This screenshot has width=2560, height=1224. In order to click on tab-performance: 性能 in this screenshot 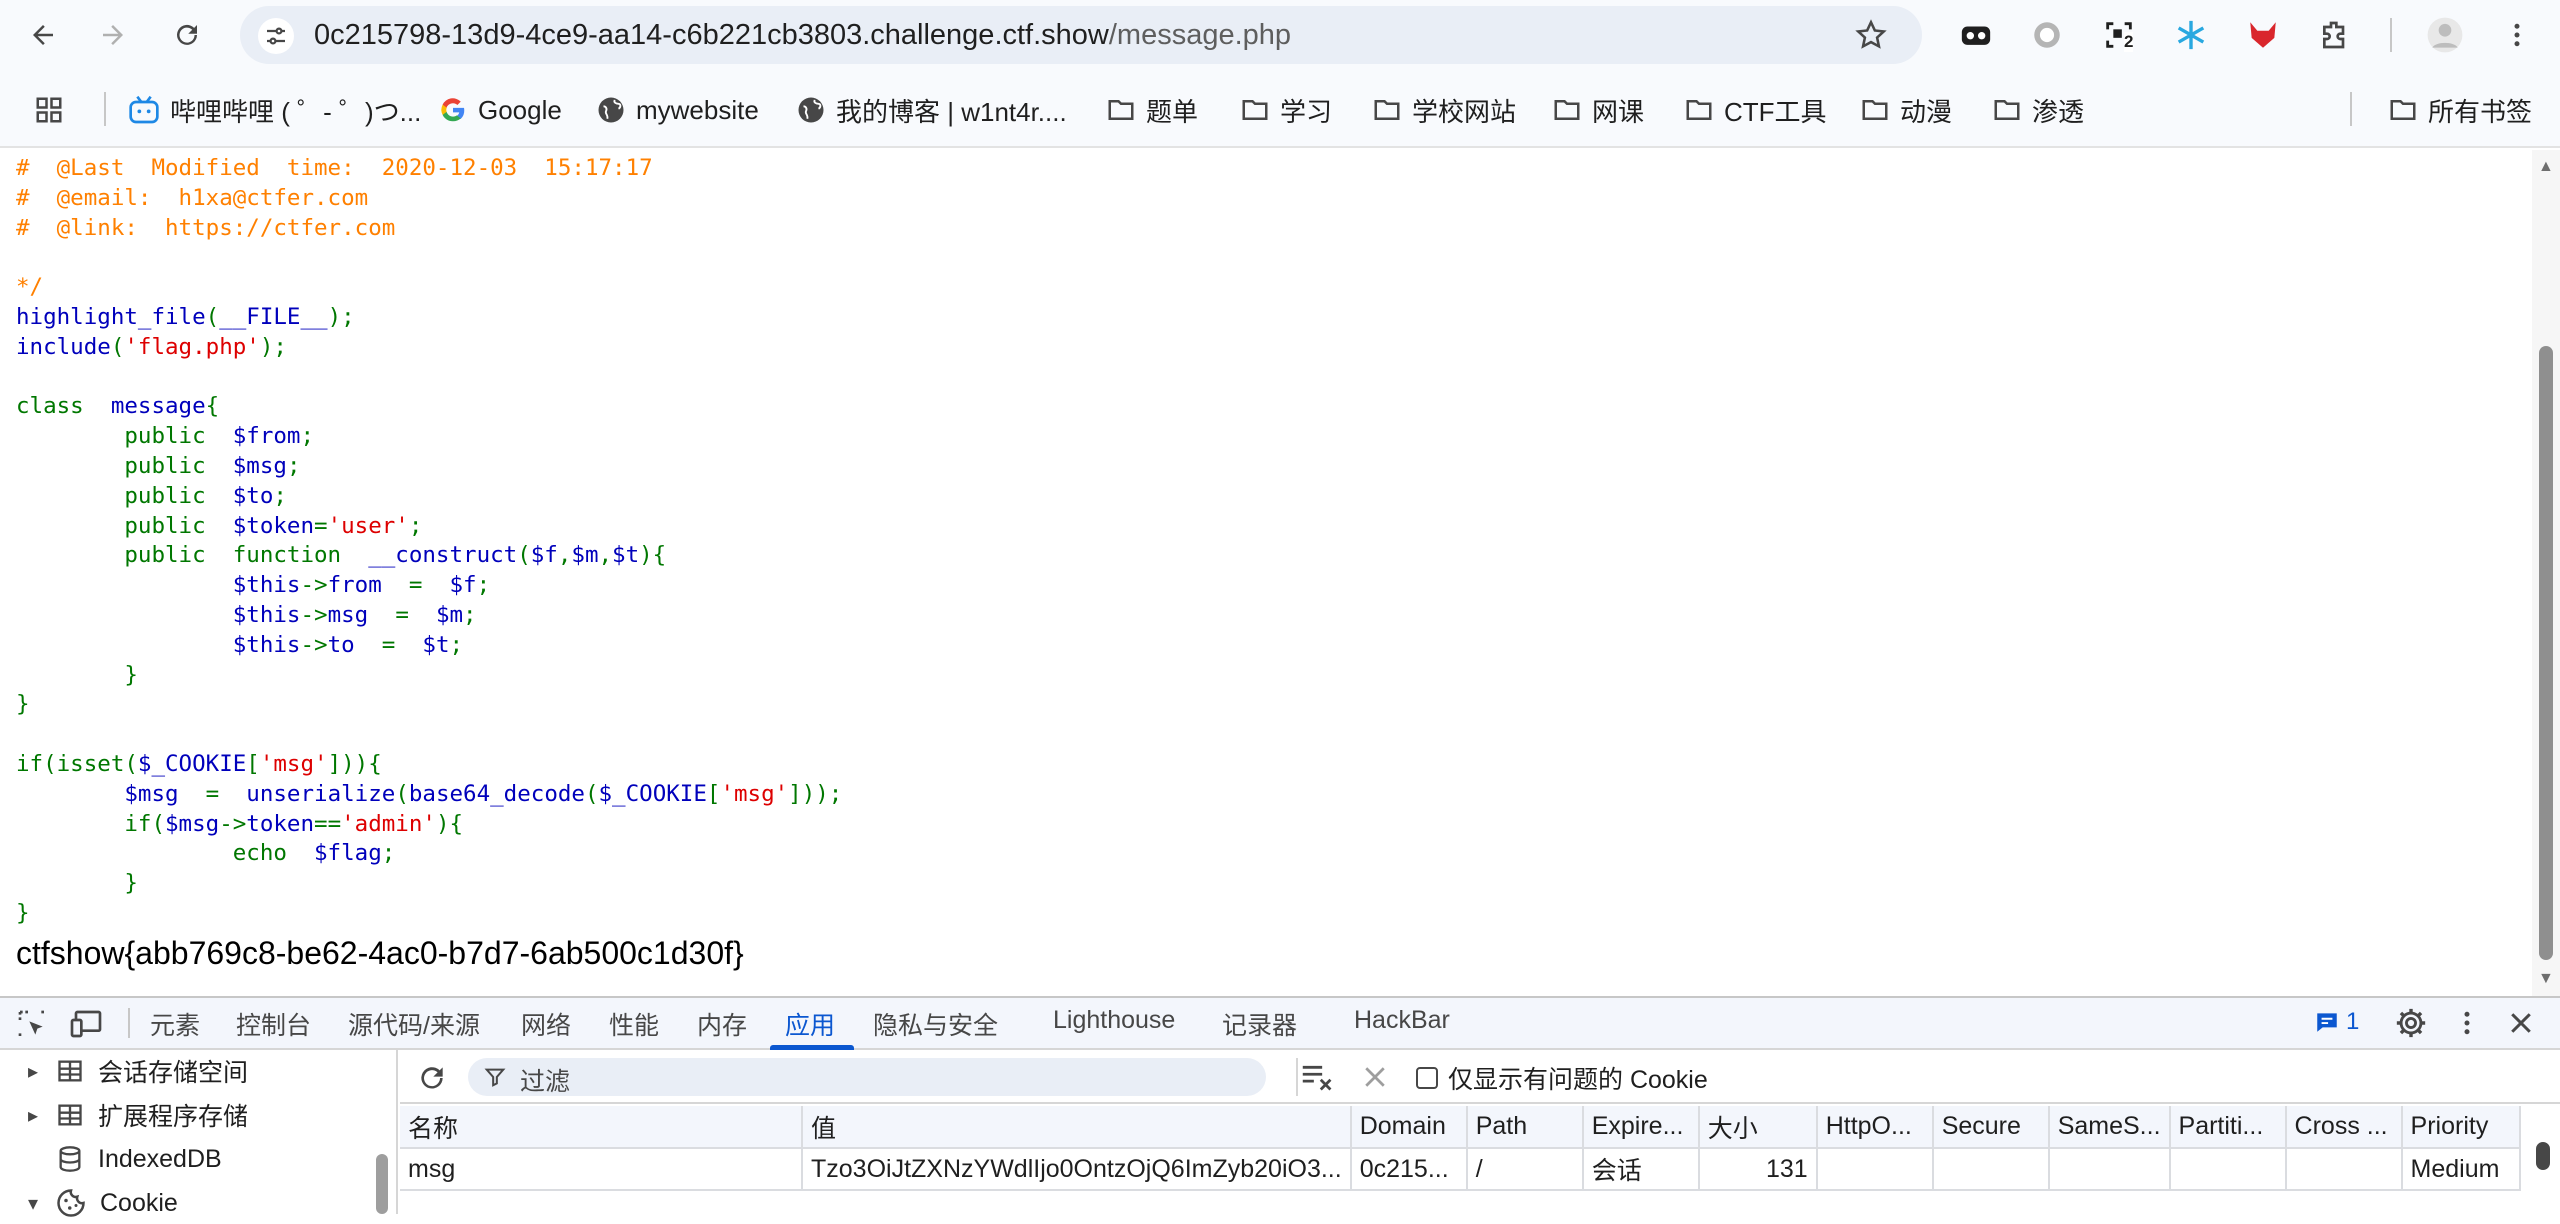, I will do `click(634, 1024)`.